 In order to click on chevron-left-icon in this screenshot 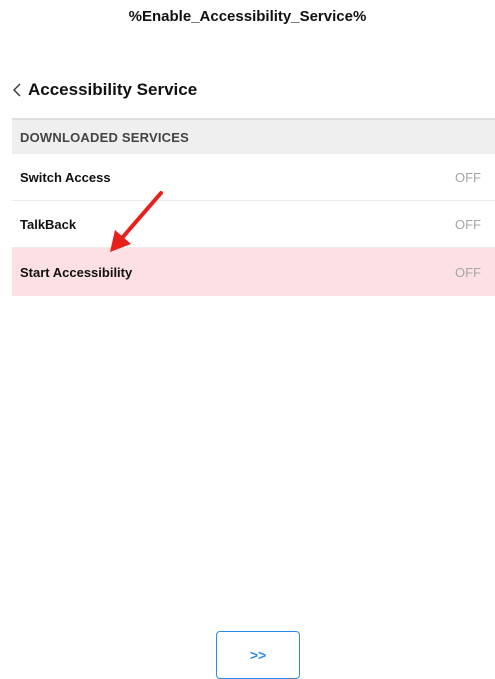, I will do `click(17, 90)`.